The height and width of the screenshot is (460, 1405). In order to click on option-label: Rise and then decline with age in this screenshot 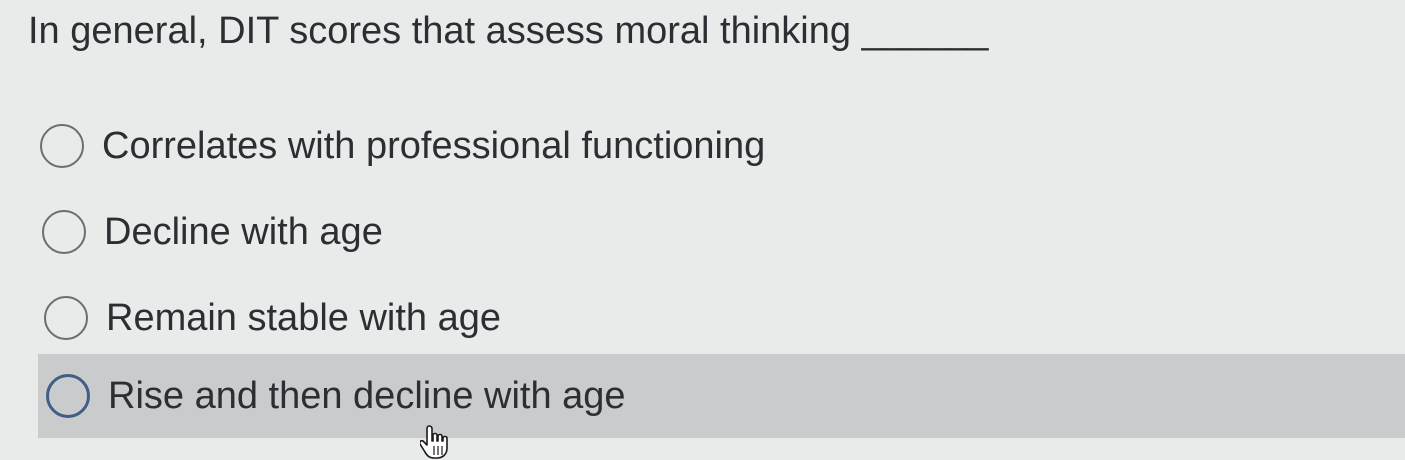, I will do `click(367, 395)`.